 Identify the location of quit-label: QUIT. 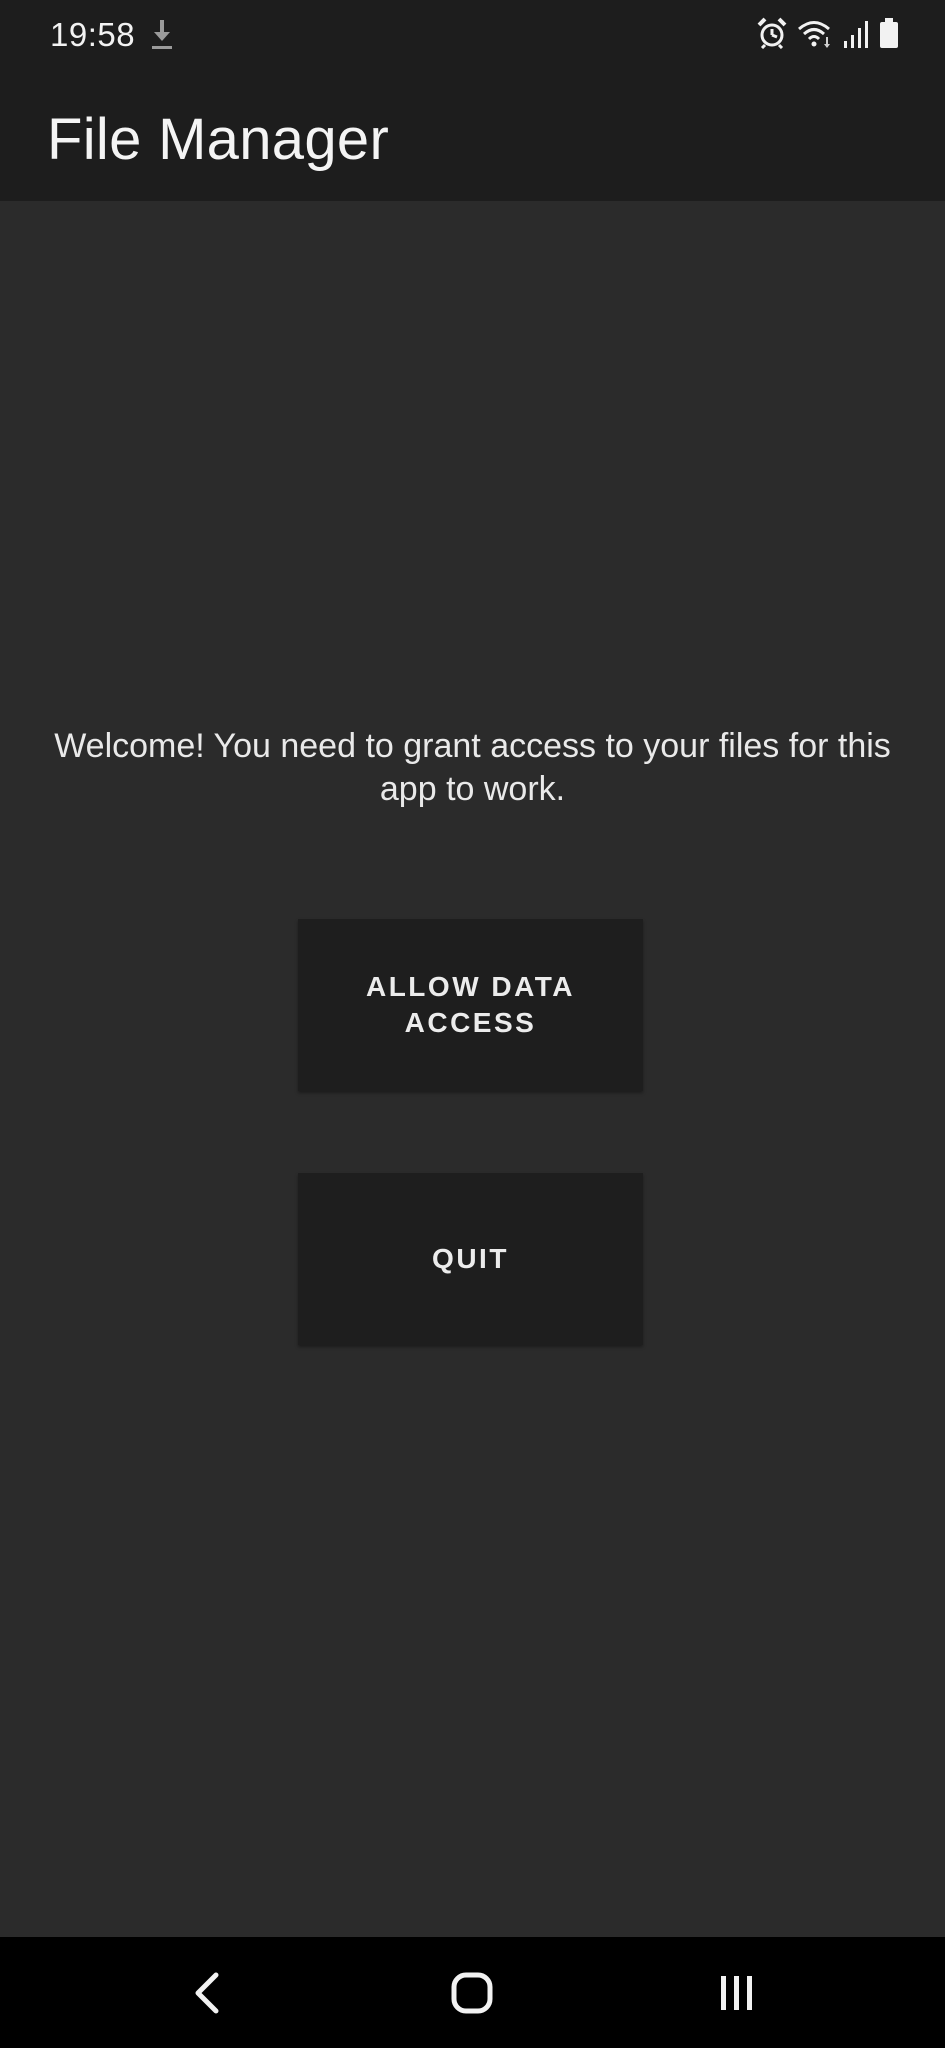
(470, 1258).